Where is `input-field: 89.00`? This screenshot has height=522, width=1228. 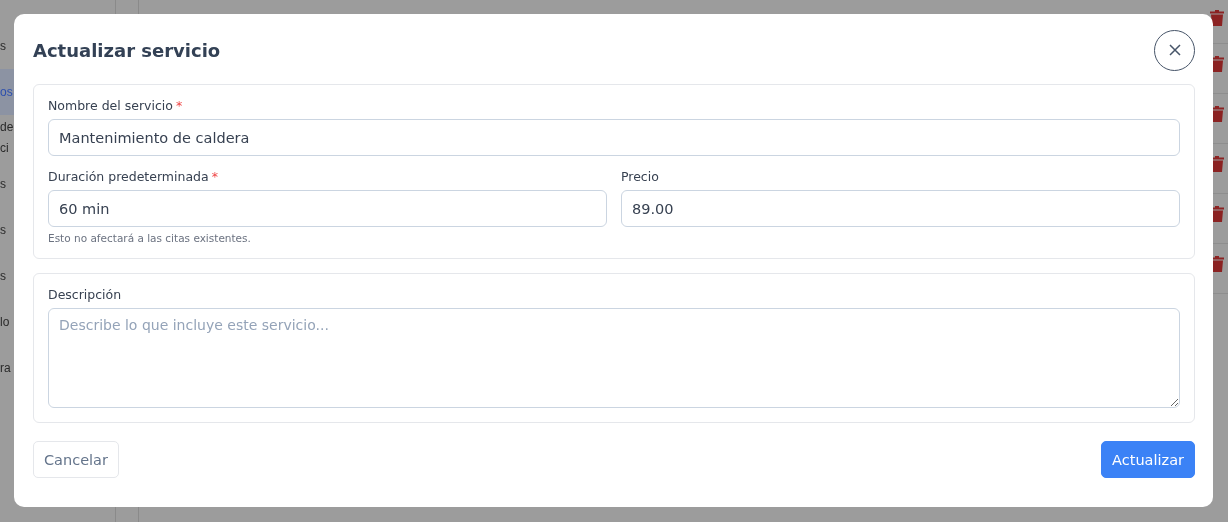
input-field: 89.00 is located at coordinates (900, 208).